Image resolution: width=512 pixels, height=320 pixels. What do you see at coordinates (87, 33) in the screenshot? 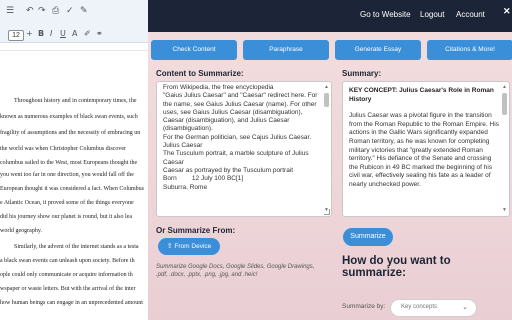
I see `highlight-icon: ✐` at bounding box center [87, 33].